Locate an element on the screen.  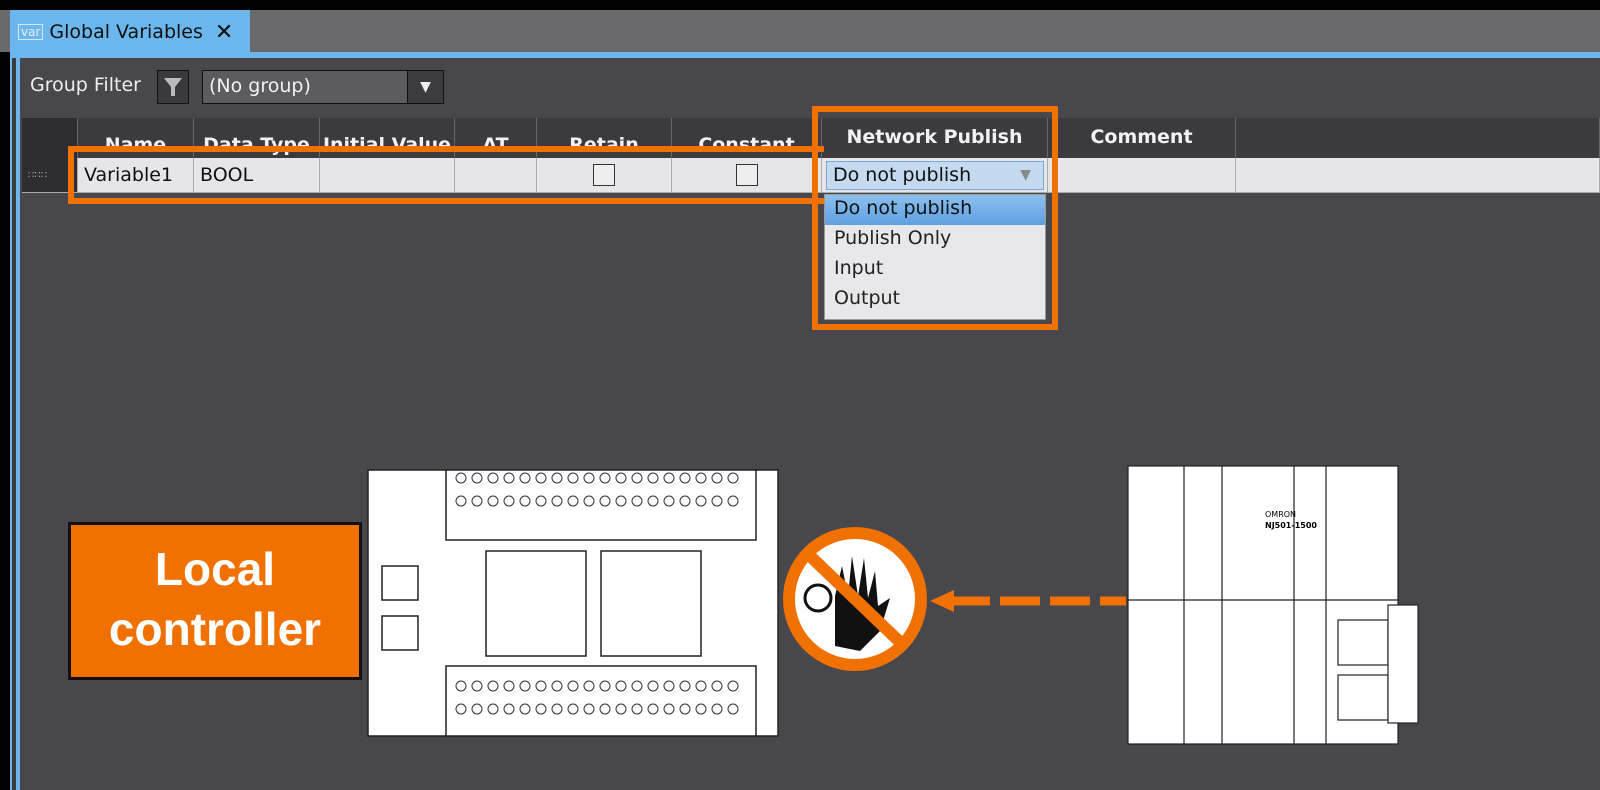
label-line-1: Local is located at coordinates (215, 569).